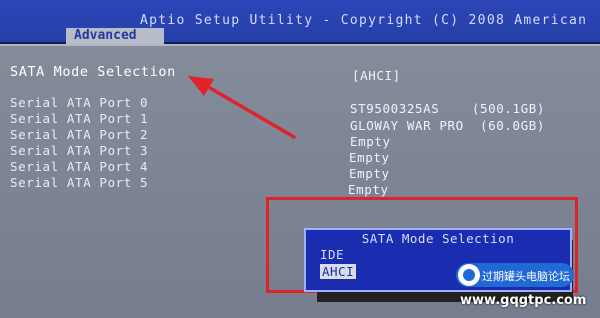  I want to click on popup-option-ahci: AHCI, so click(338, 271).